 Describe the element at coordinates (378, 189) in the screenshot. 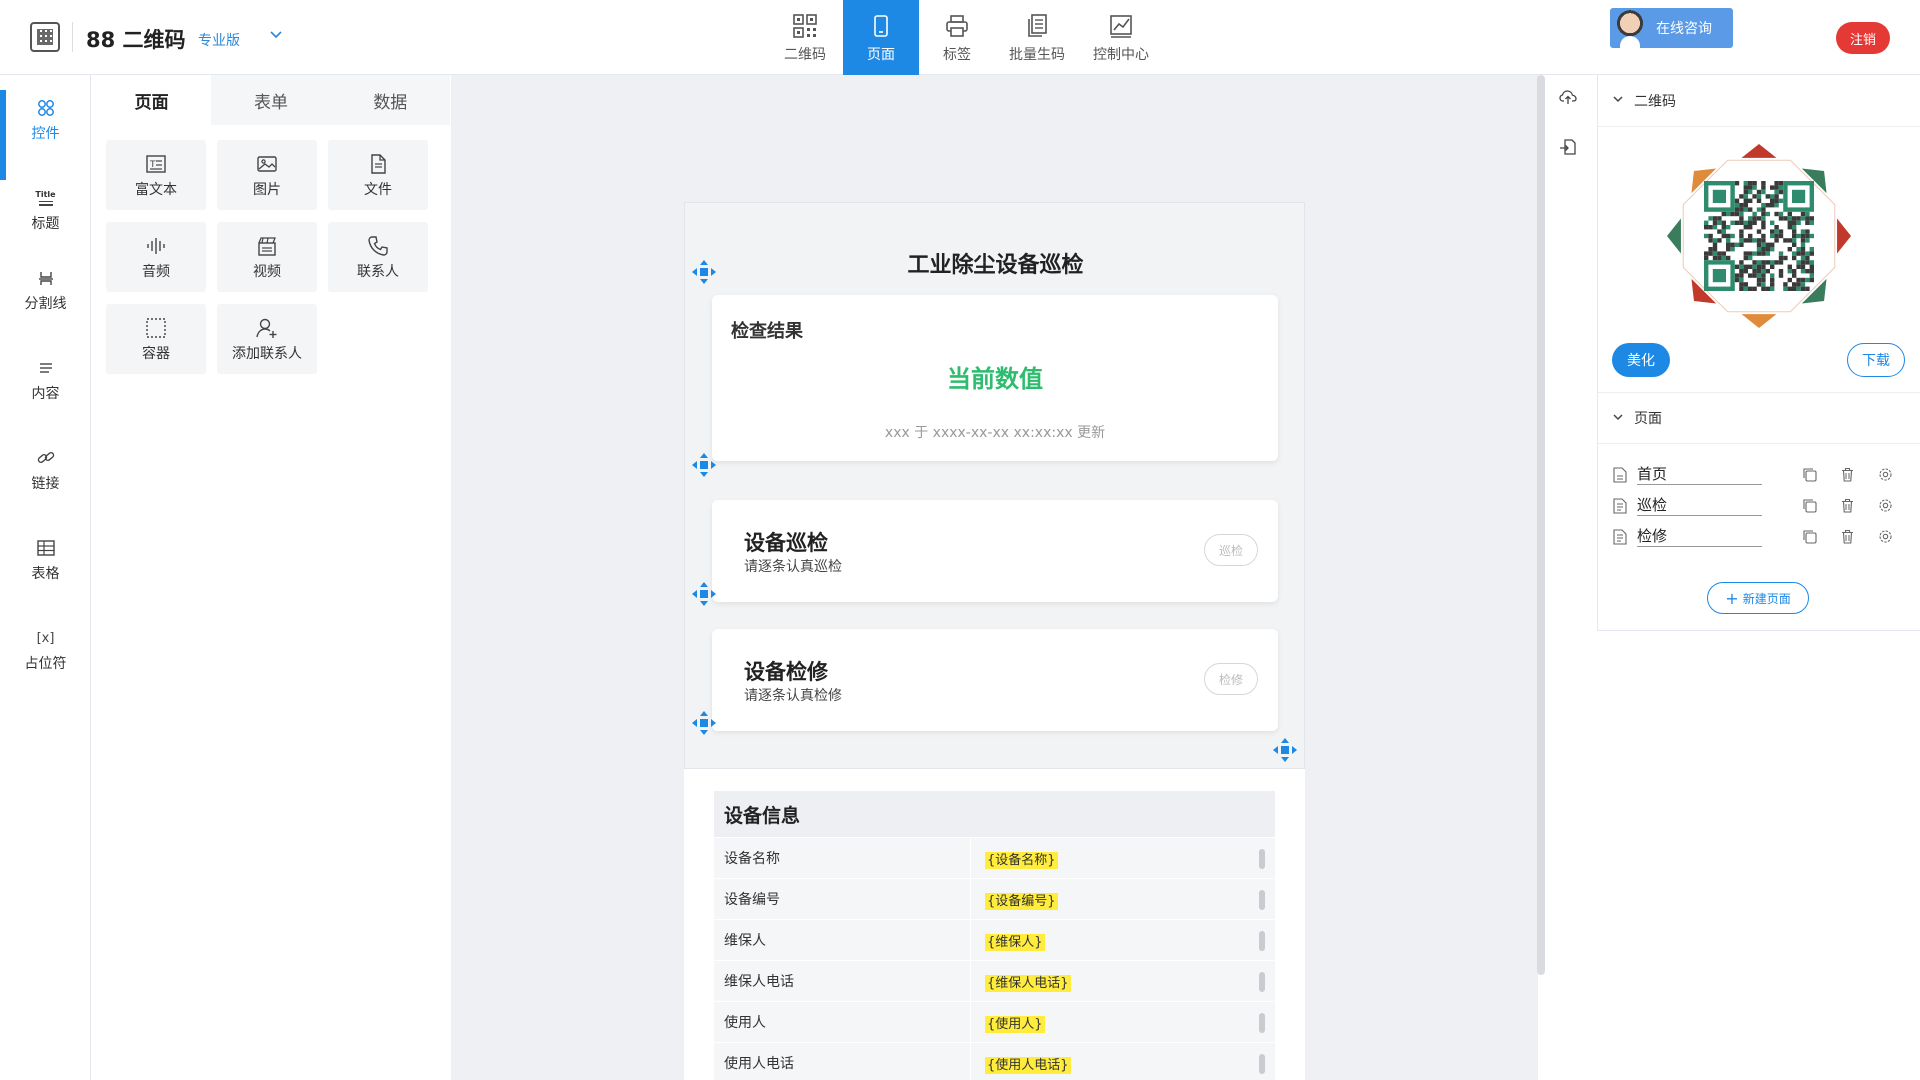

I see `widget-label: 文件` at that location.